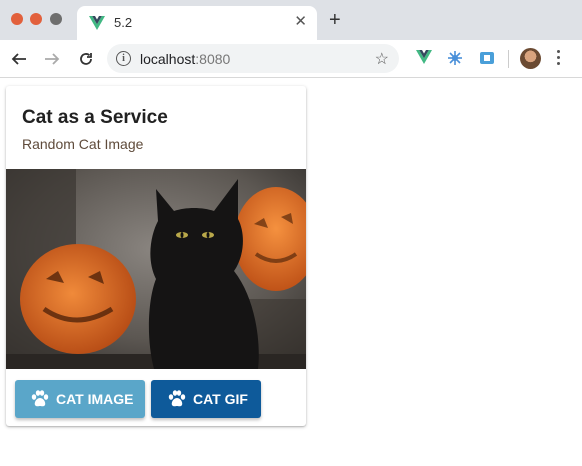  I want to click on tab-strip: 5.2 ✕ +, so click(291, 20).